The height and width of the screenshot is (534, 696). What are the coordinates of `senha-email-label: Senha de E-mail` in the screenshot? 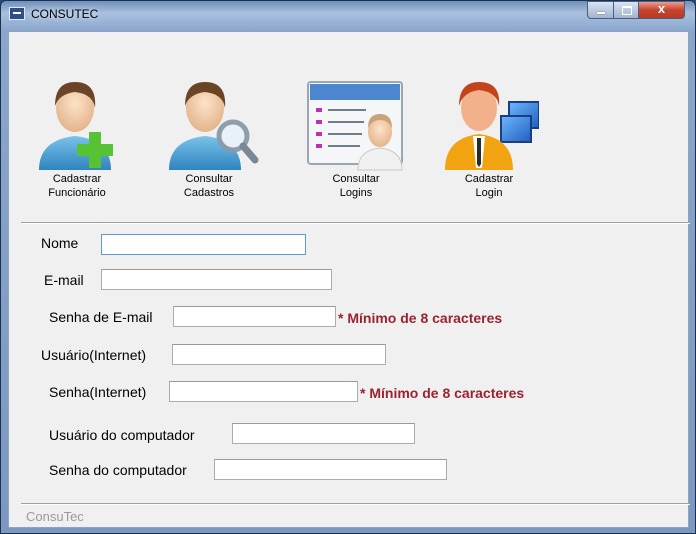 It's located at (101, 317).